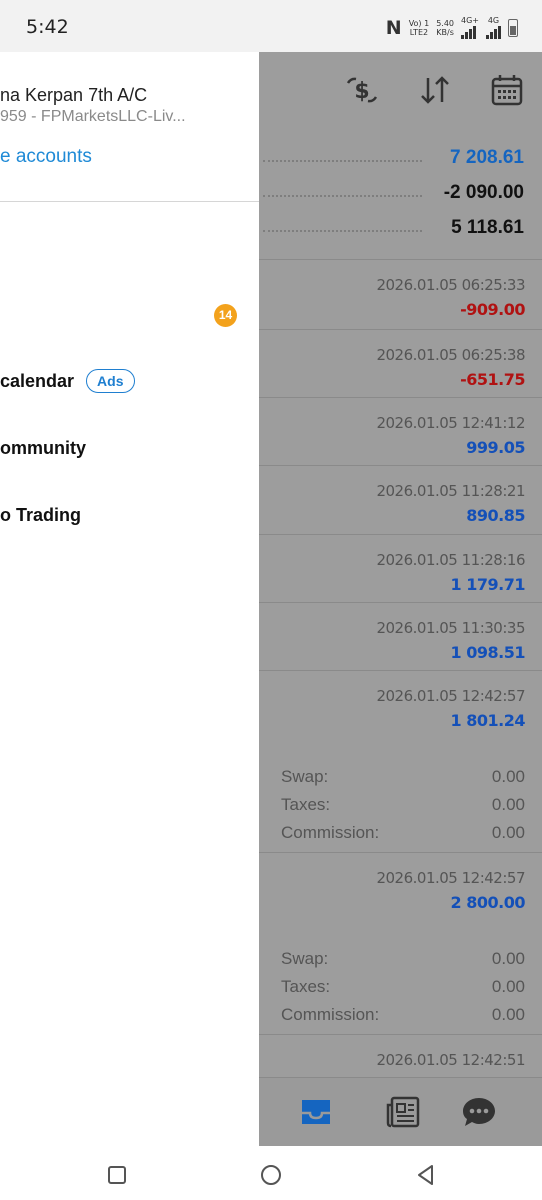 The image size is (542, 1200). I want to click on network-speed: 5.40 KB/s, so click(445, 28).